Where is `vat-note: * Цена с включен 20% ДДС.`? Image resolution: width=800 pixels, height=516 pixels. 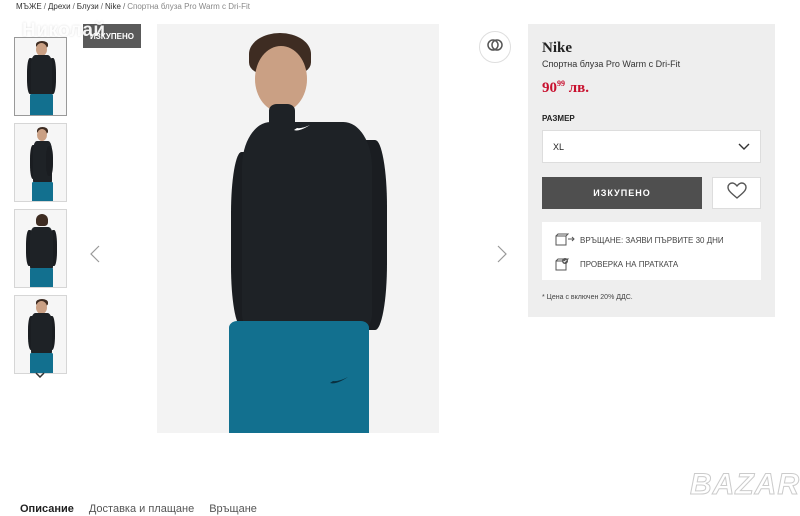 vat-note: * Цена с включен 20% ДДС. is located at coordinates (587, 297).